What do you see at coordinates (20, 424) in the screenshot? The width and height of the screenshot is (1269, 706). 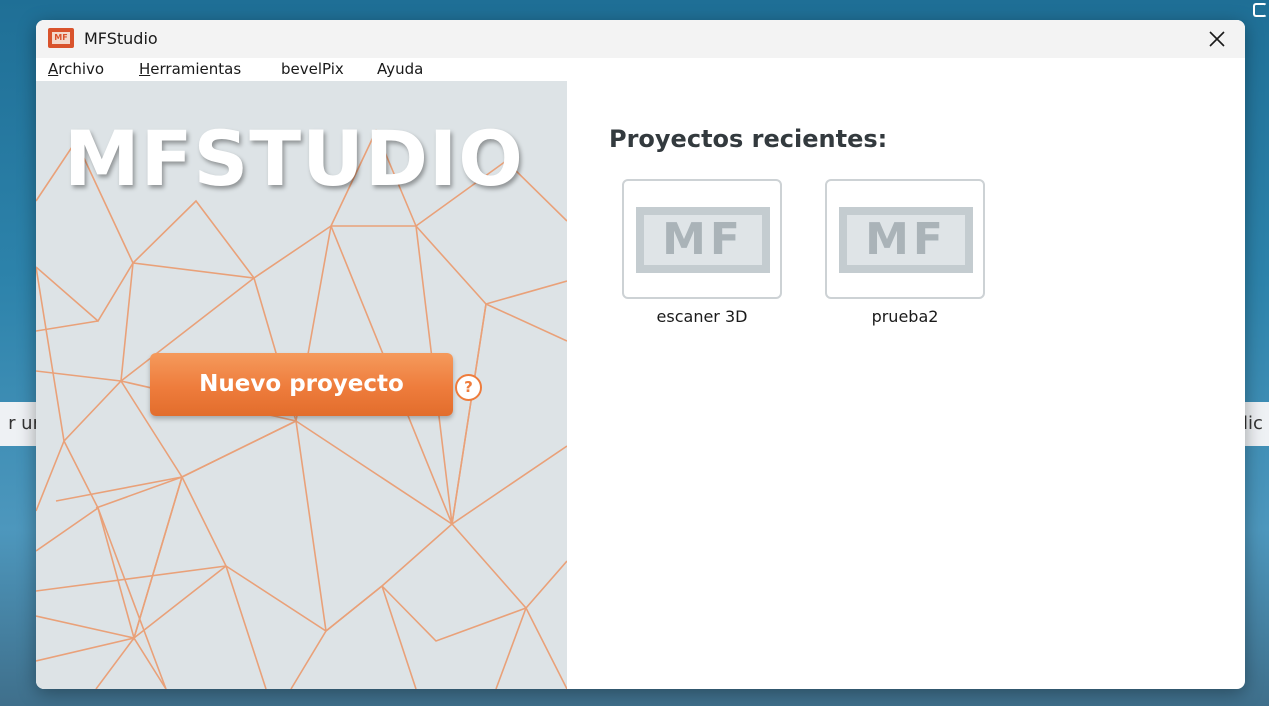 I see `background-window-strip-left: r ur` at bounding box center [20, 424].